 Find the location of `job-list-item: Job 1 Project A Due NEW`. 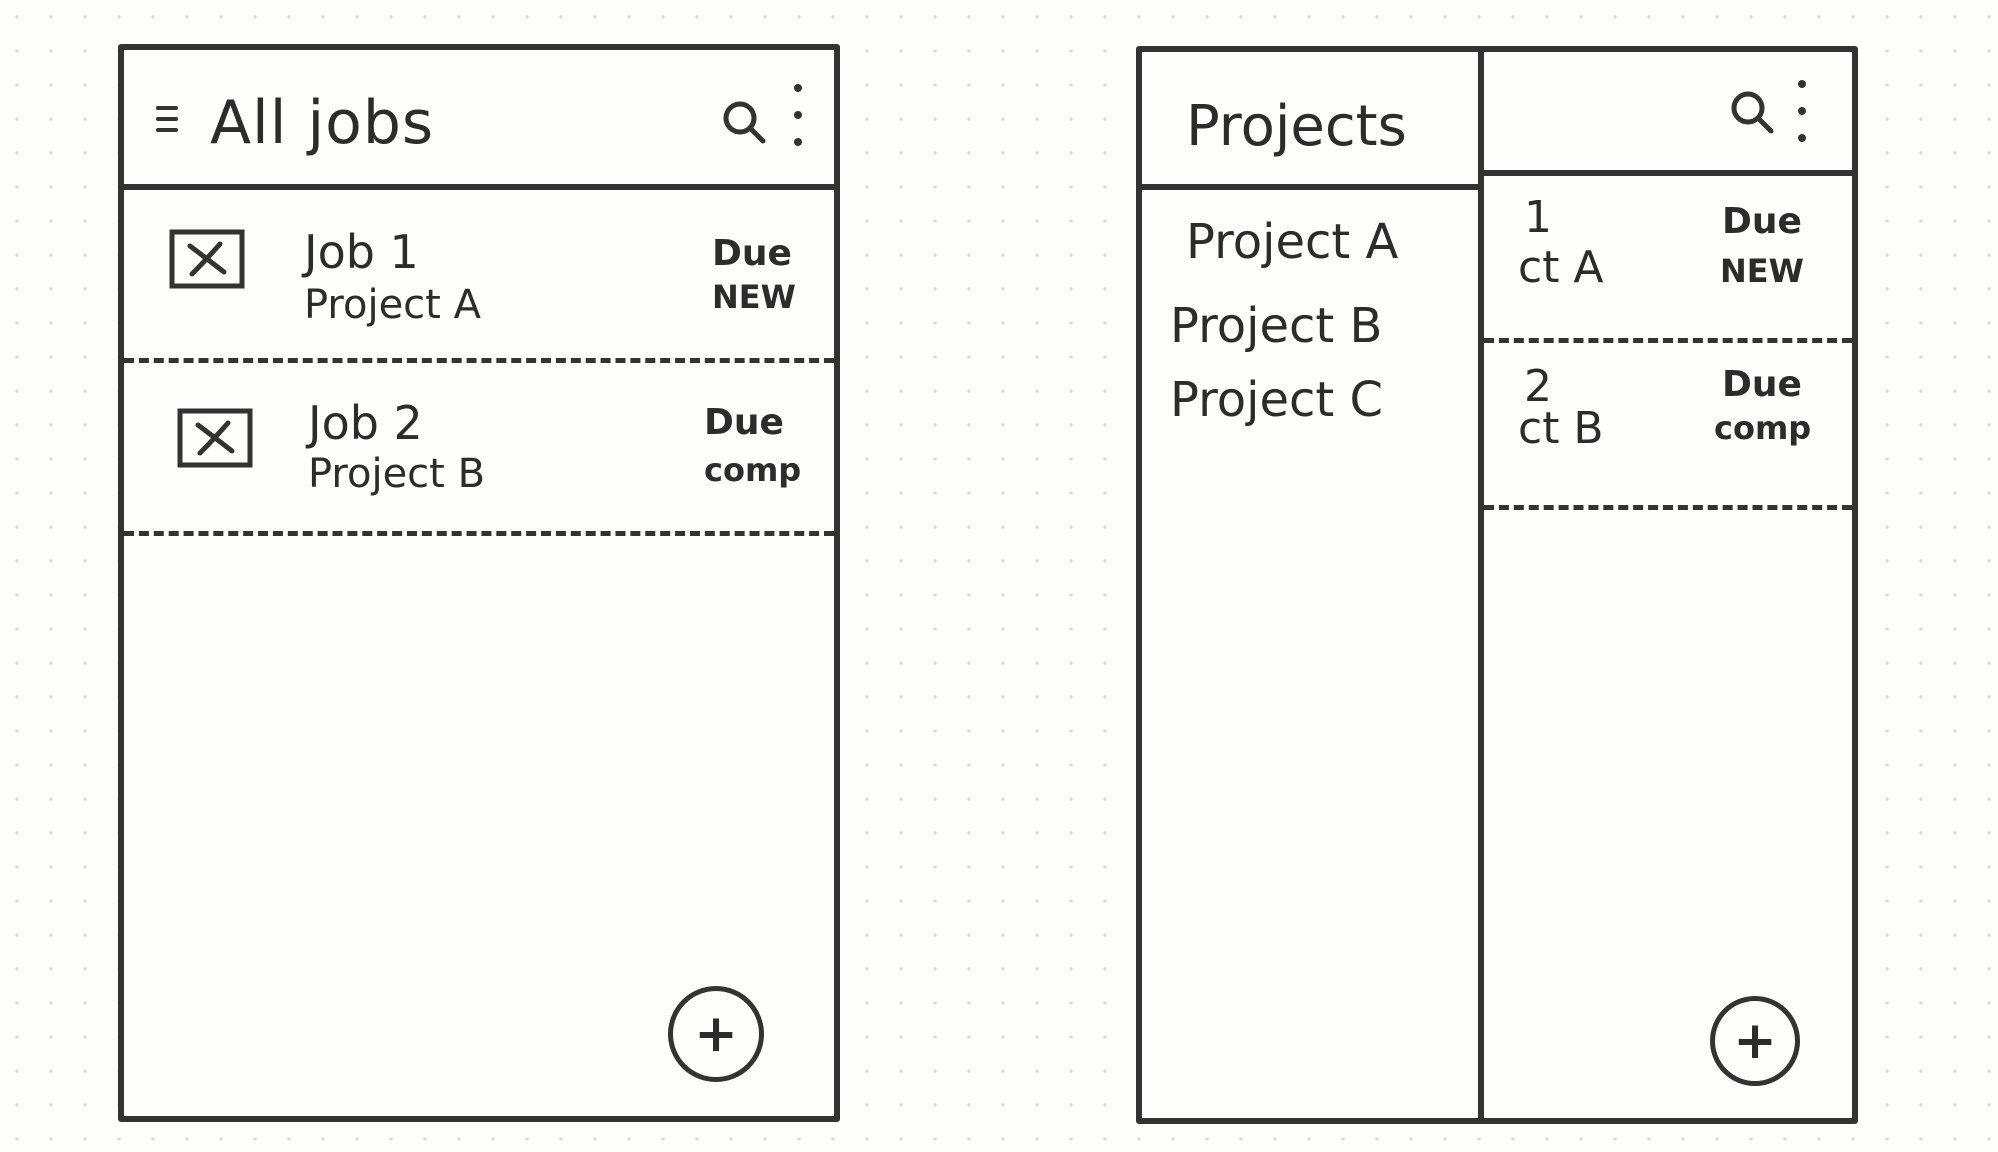

job-list-item: Job 1 Project A Due NEW is located at coordinates (479, 276).